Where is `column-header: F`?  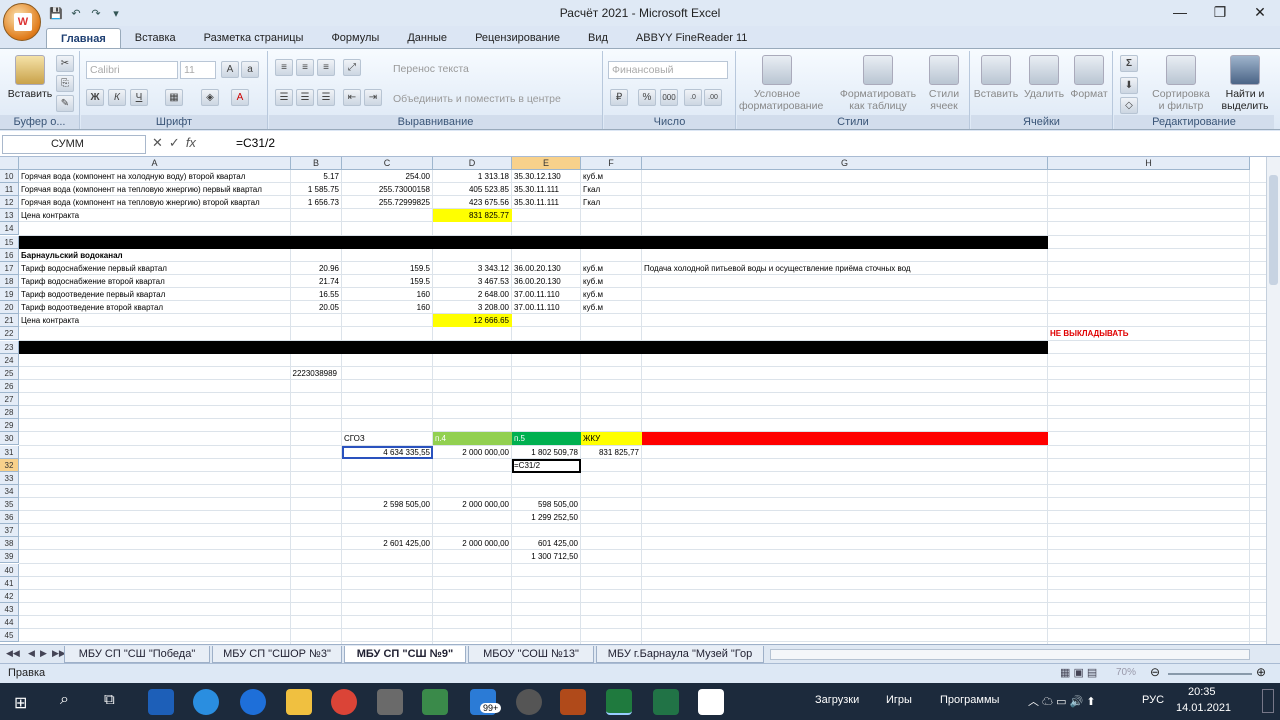
column-header: F is located at coordinates (611, 163).